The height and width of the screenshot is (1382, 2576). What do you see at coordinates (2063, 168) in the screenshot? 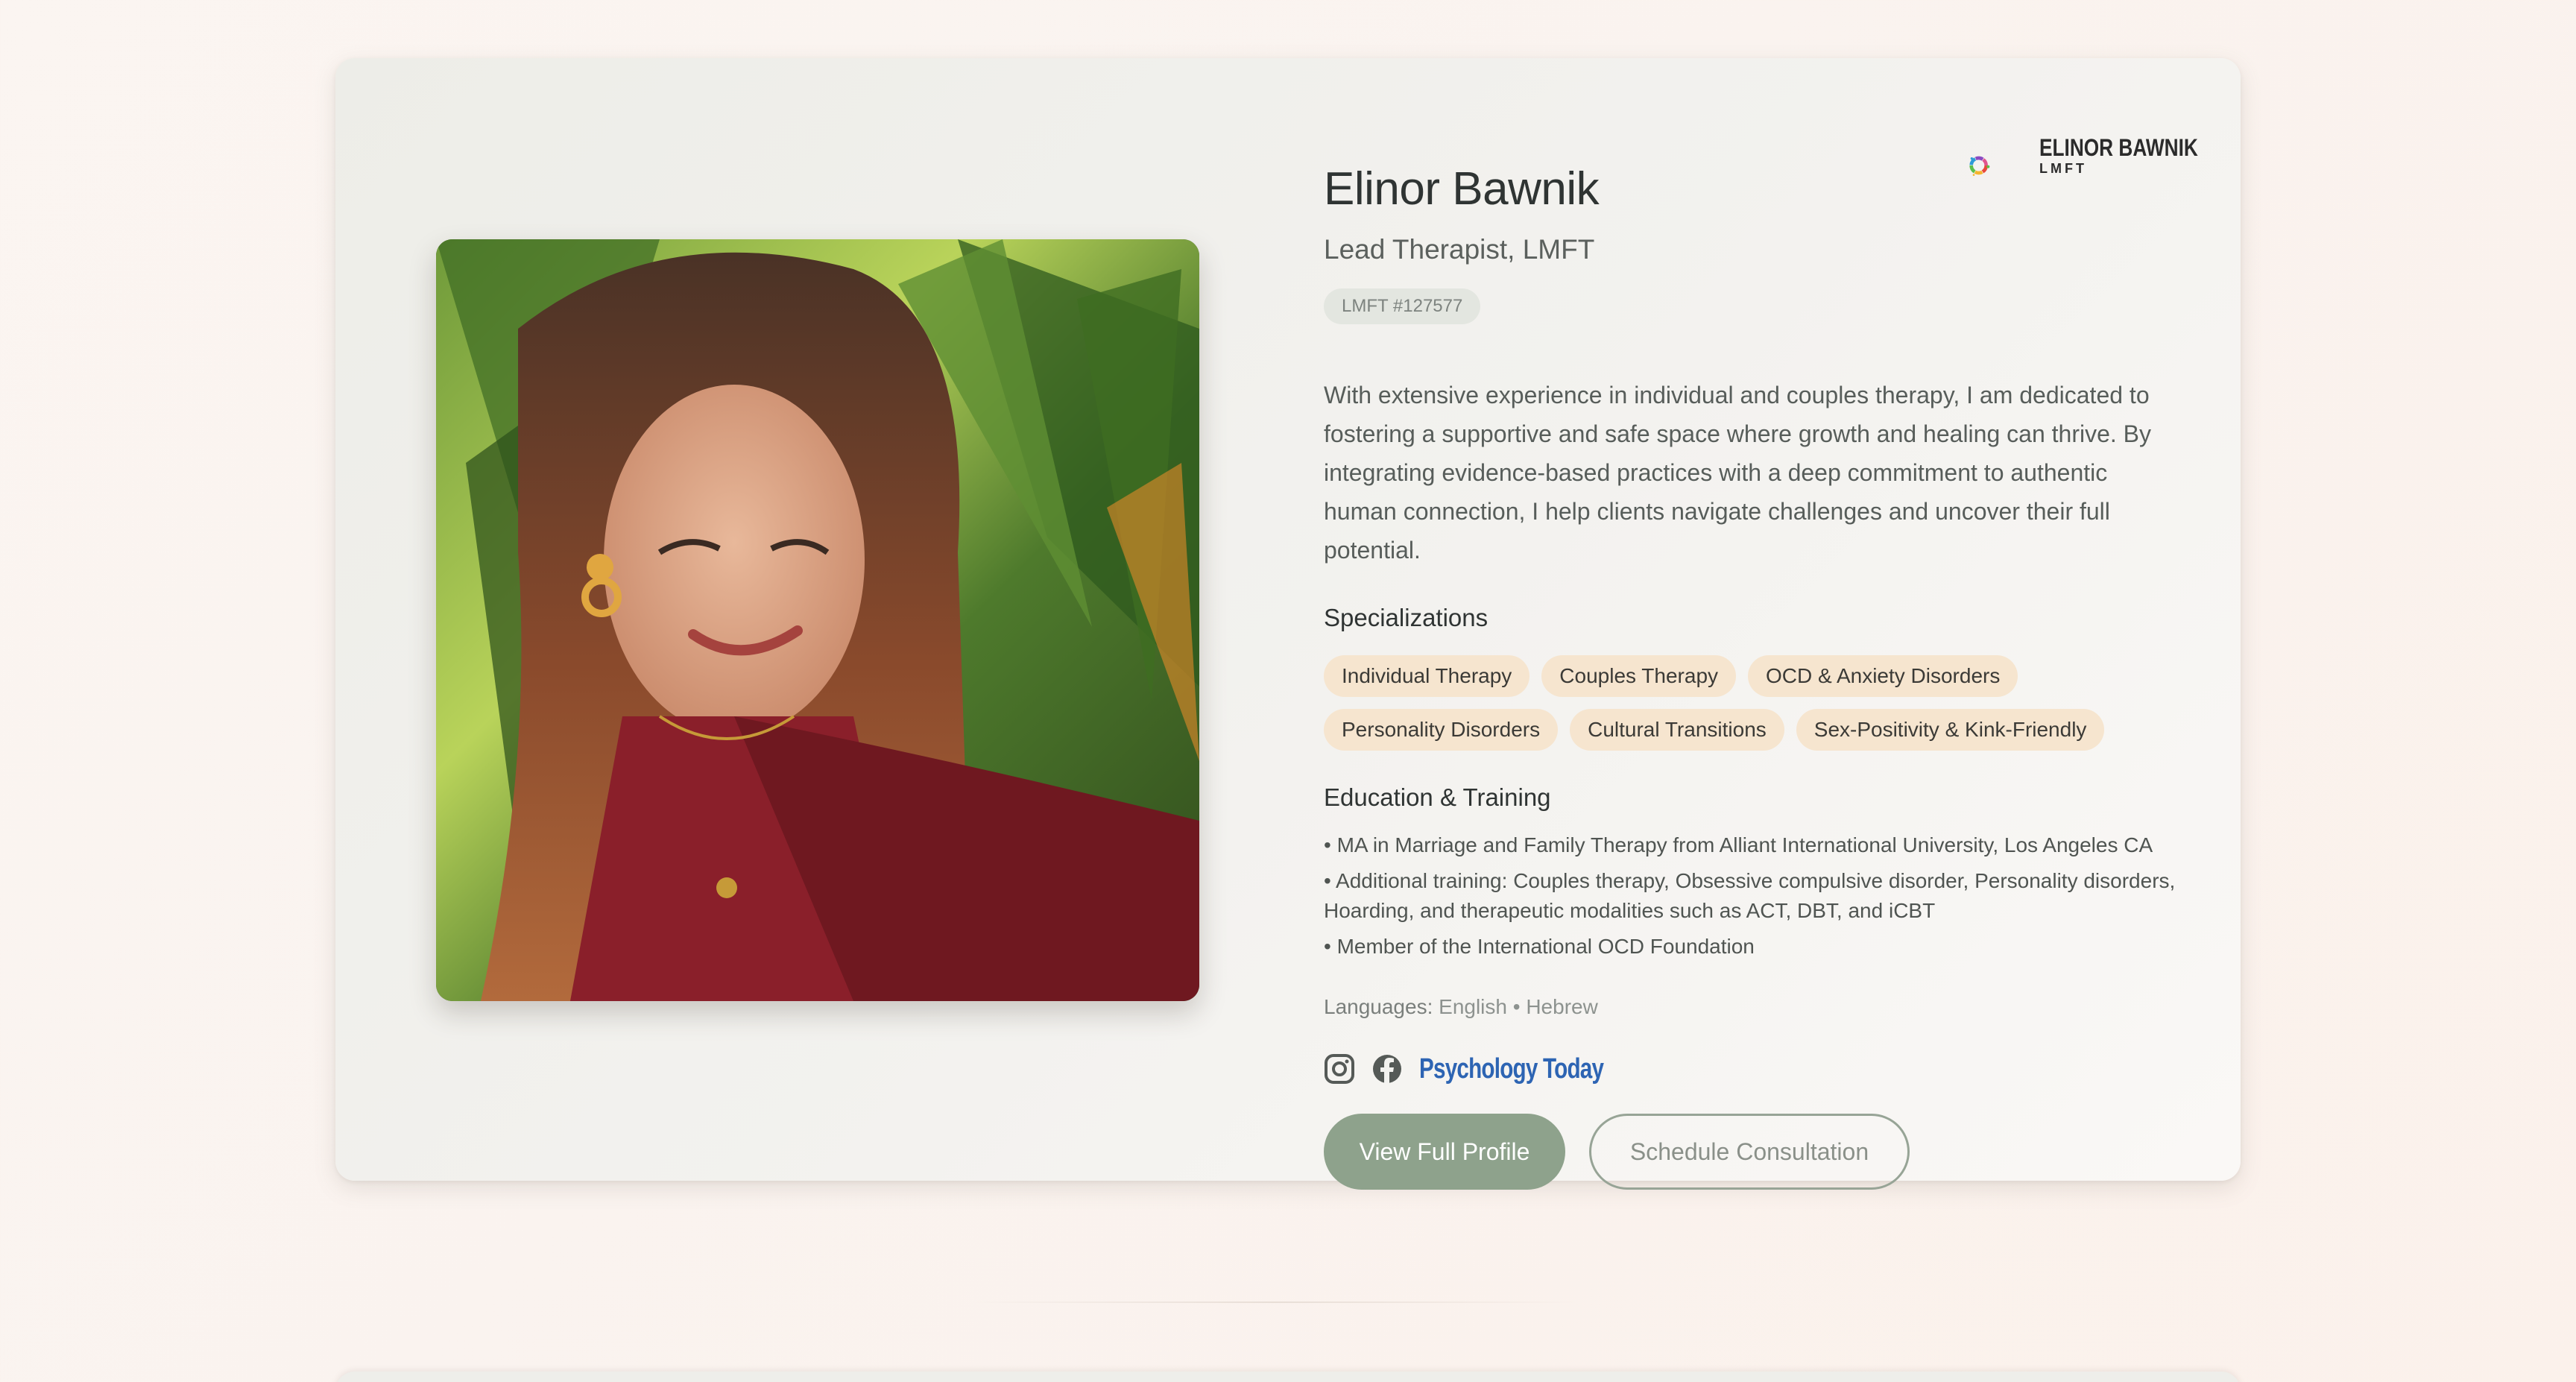
I see `logo-credential: LMFT` at bounding box center [2063, 168].